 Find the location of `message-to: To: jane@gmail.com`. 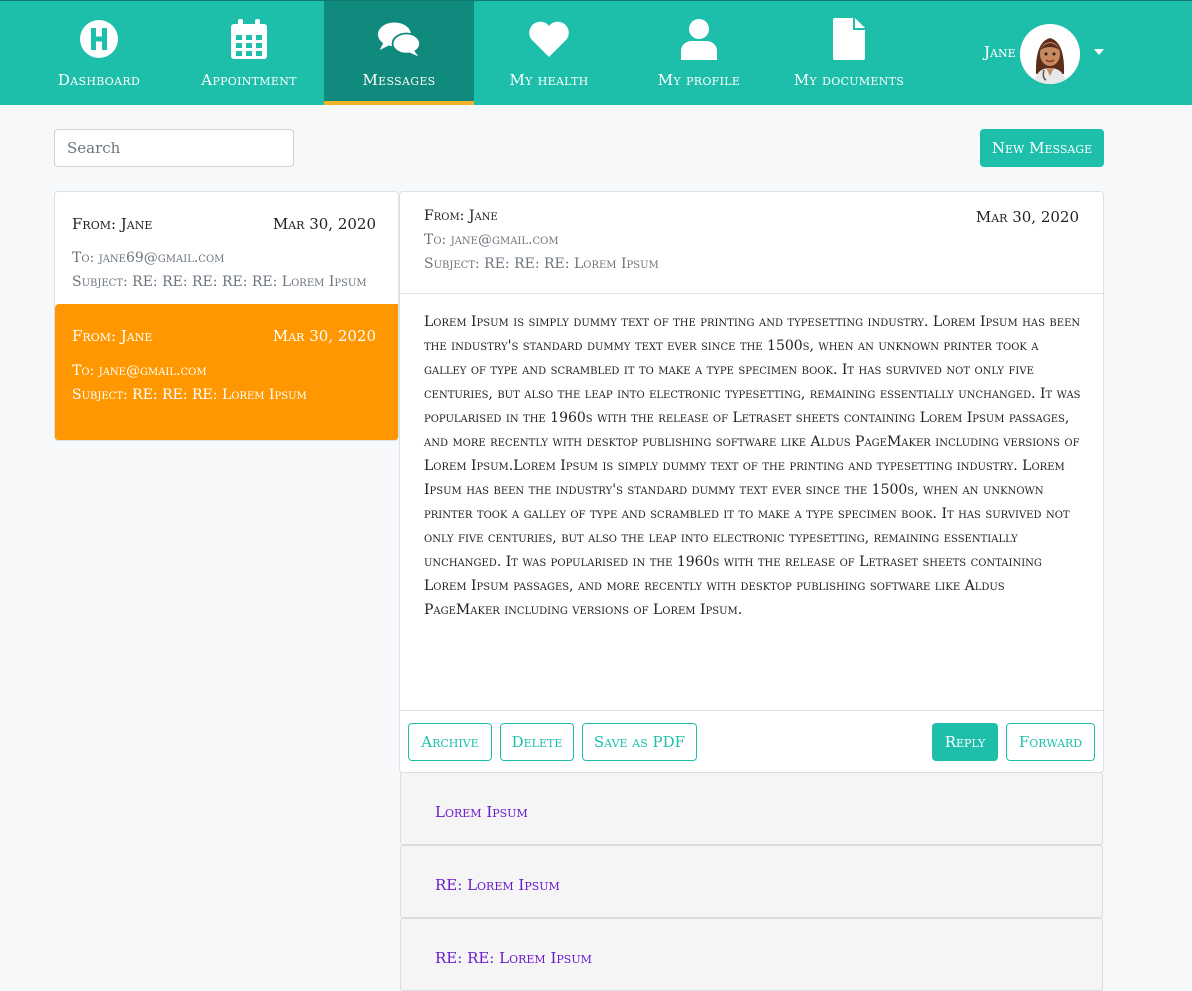

message-to: To: jane@gmail.com is located at coordinates (139, 371).